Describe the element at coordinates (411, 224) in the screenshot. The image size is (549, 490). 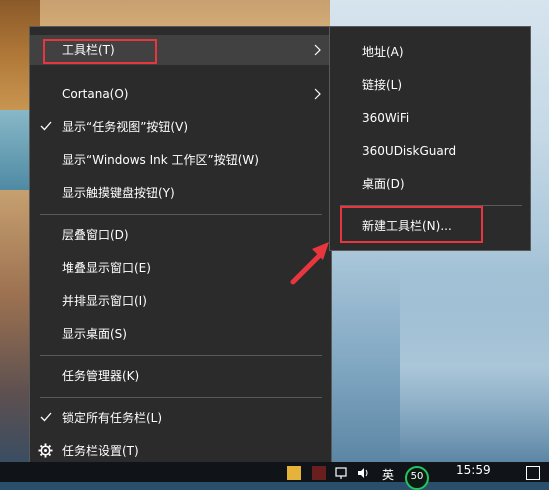
I see `annotation-highlight-new-toolbar` at that location.